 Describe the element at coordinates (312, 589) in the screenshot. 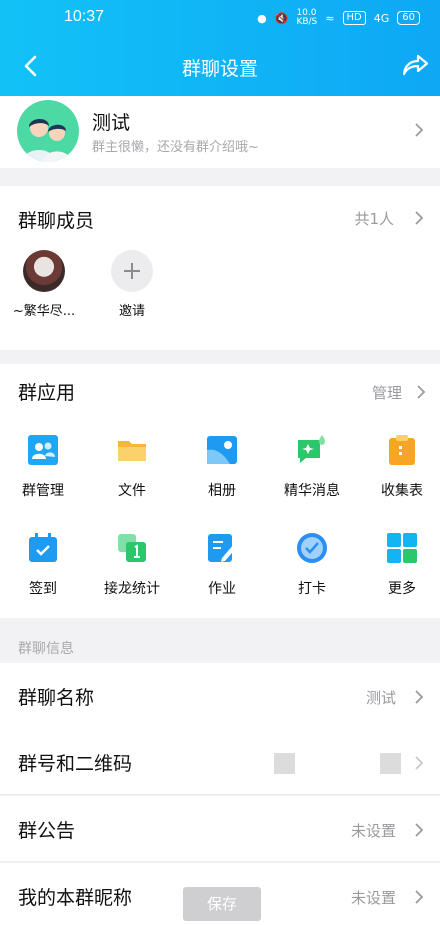

I see `app-label: 打卡` at that location.